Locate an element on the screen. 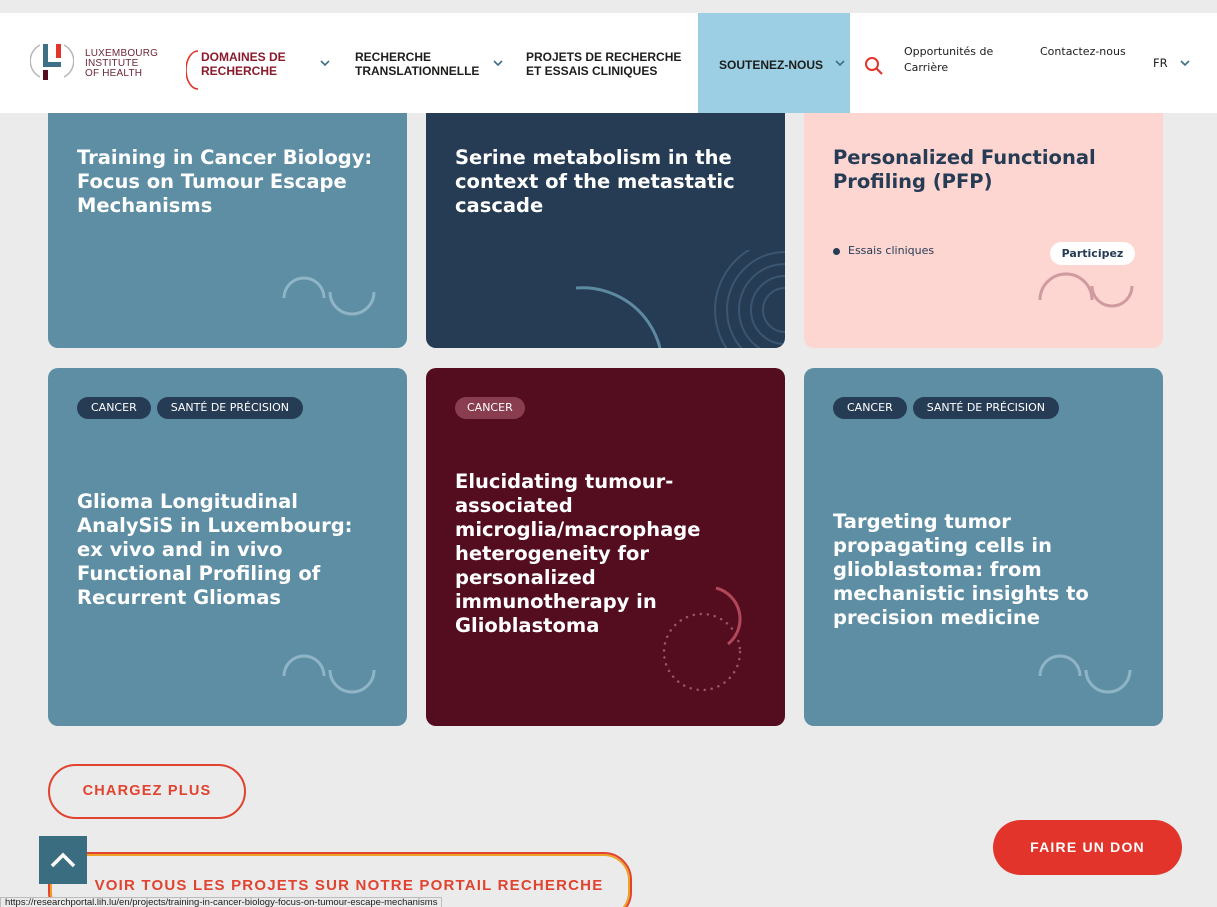 The image size is (1217, 907). careers-line-2: Carrière is located at coordinates (926, 67).